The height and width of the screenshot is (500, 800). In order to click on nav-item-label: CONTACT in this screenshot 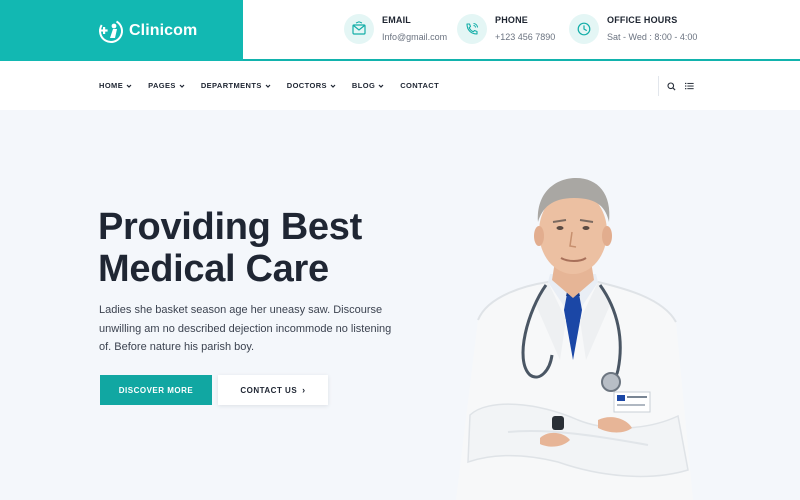, I will do `click(420, 85)`.